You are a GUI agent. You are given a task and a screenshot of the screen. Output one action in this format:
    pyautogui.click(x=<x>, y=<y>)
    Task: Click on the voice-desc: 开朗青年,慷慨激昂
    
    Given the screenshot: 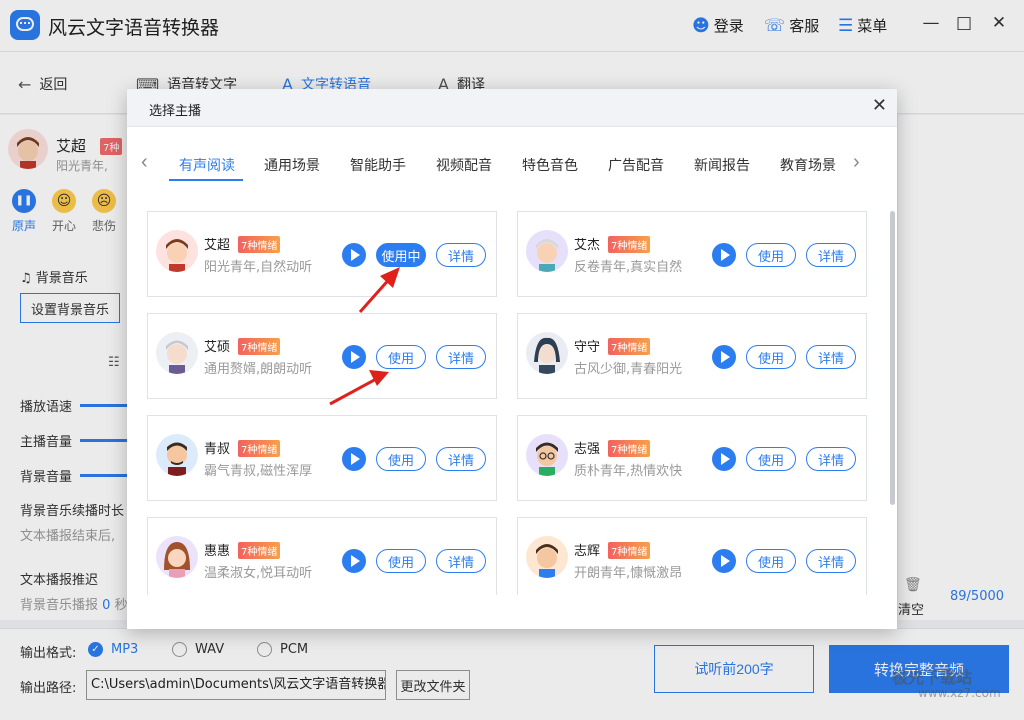 What is the action you would take?
    pyautogui.click(x=628, y=573)
    